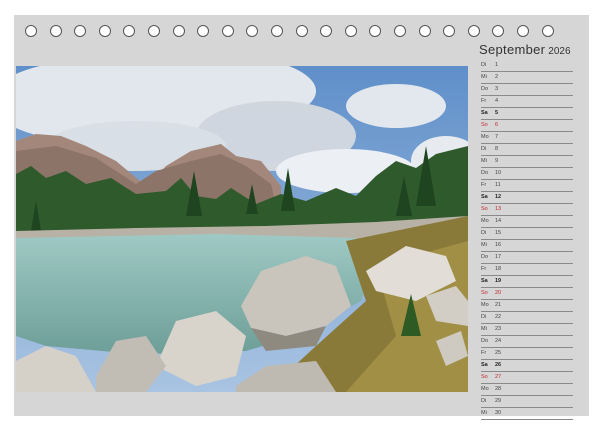 Image resolution: width=600 pixels, height=431 pixels. I want to click on day-row: Do 17, so click(527, 258).